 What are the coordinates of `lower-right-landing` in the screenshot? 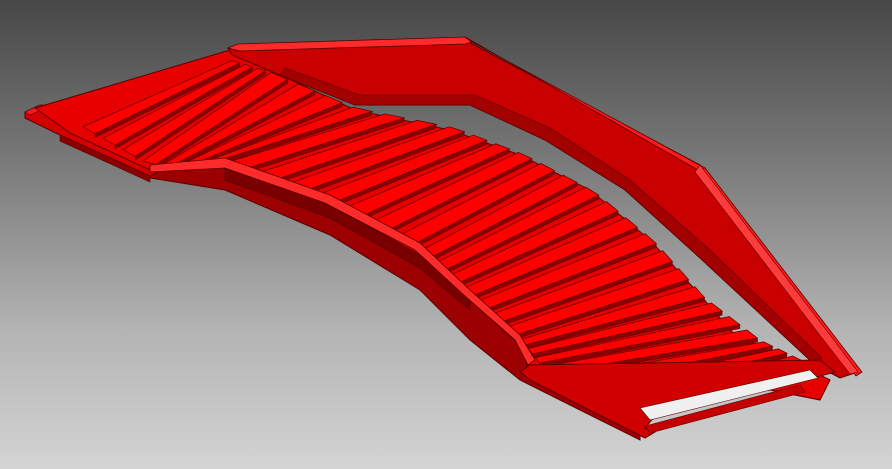 It's located at (678, 399).